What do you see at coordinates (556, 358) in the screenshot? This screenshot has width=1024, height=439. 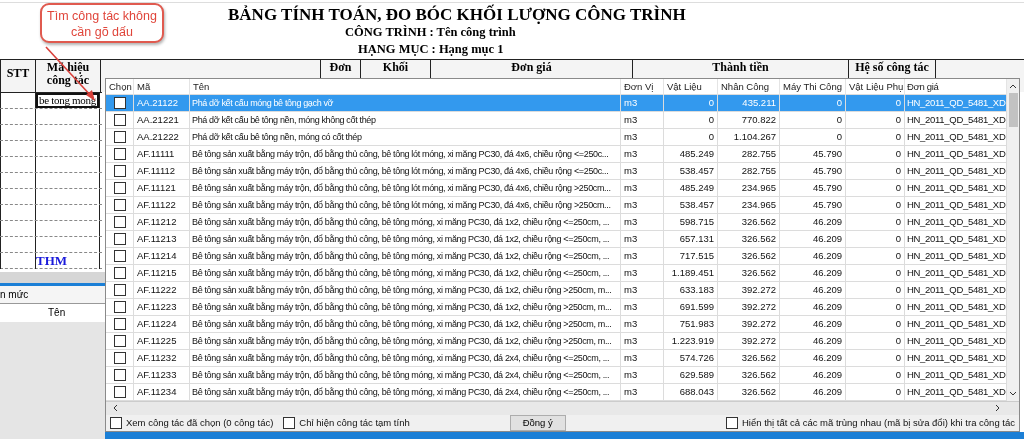 I see `table-row: AF.11232 Bê tông sản xuất bằng máy trộn, đổ bằng thủ công, bê tông móng, xi măng PC30, đá 2x4, chiều rộng <=250cm, ... m3 574.726 326.562 46.209 0 HN_2011_QD_5481_XD` at bounding box center [556, 358].